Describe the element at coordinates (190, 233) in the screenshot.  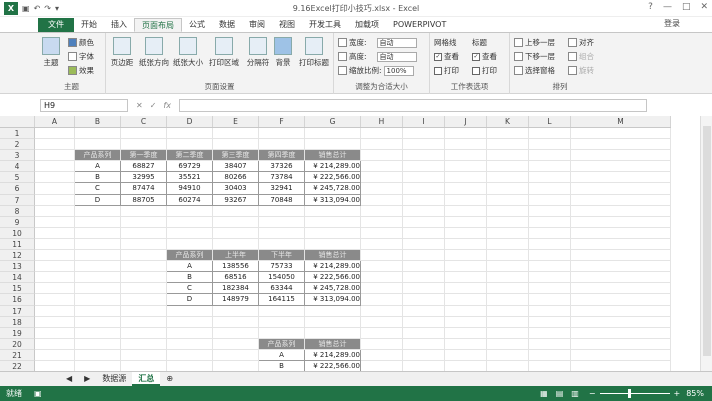
I see `cell-D10` at that location.